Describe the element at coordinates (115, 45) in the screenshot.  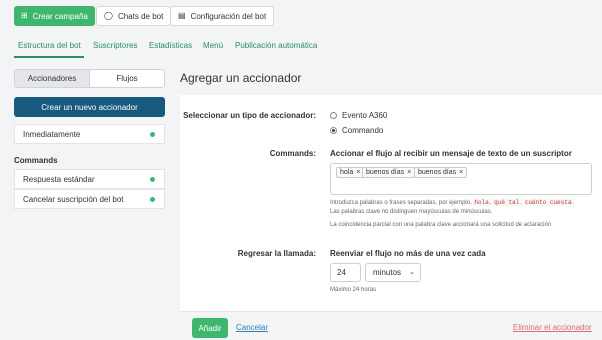
I see `tab-subscribers: Suscriptores` at that location.